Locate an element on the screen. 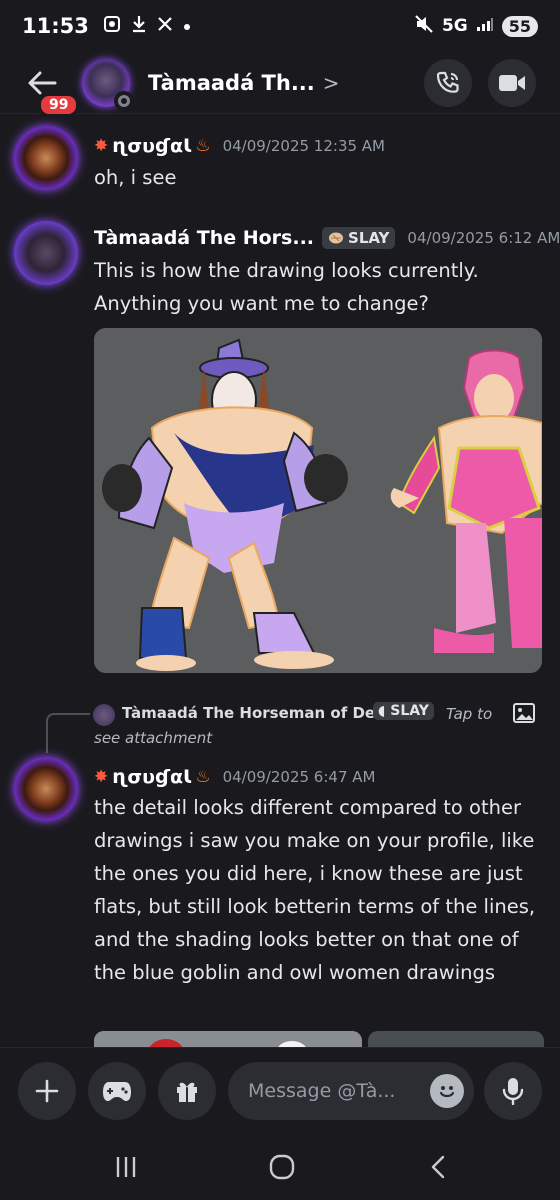  unread-badge: 99 is located at coordinates (59, 104).